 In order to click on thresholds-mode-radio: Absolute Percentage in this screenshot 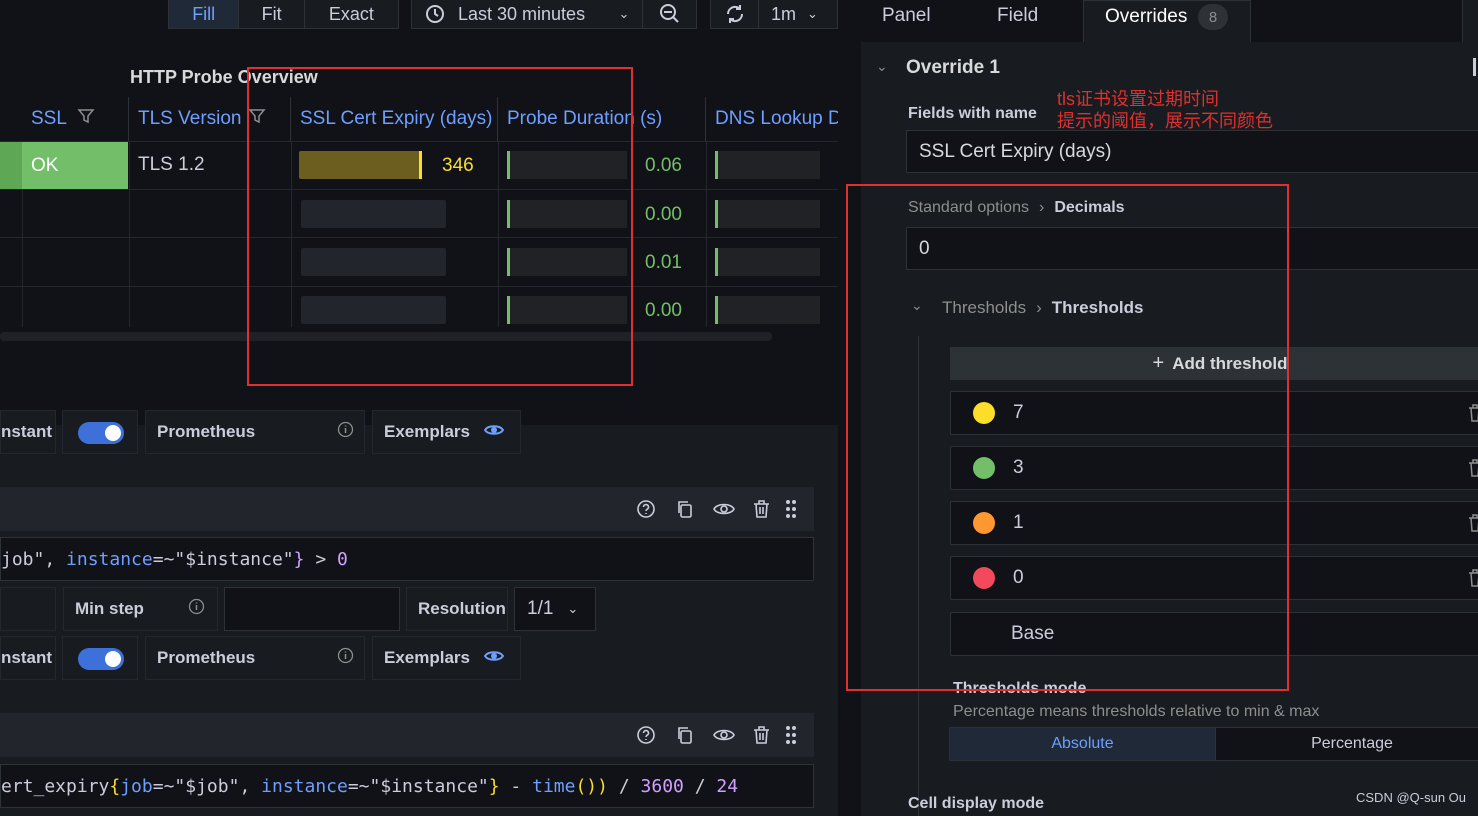, I will do `click(1213, 744)`.